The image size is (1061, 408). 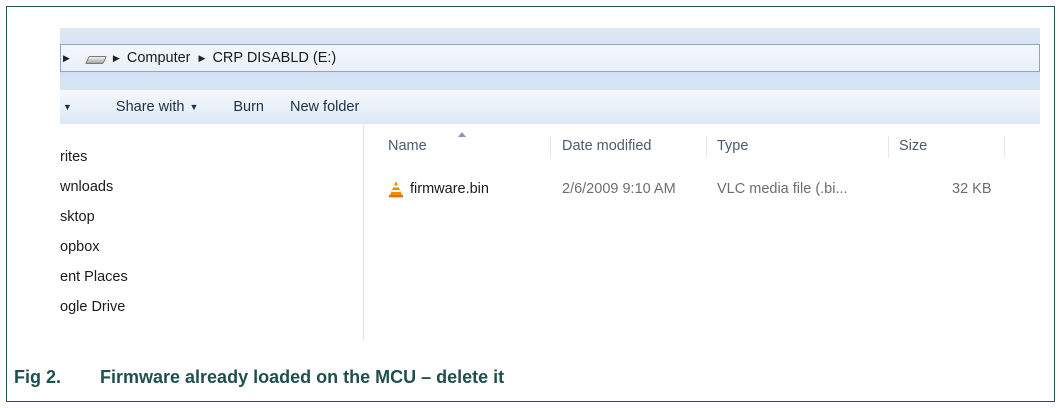 I want to click on organize-dropdown-caret-icon: ▼, so click(x=67, y=107).